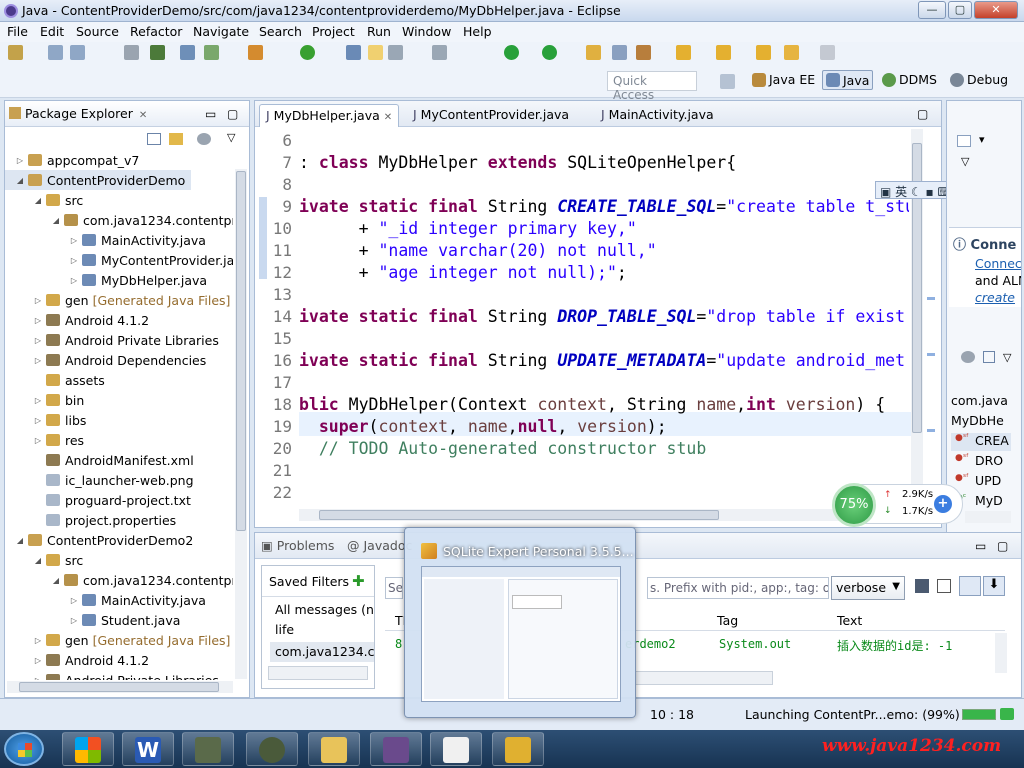 The image size is (1024, 768). What do you see at coordinates (477, 31) in the screenshot?
I see `menu-help: Help` at bounding box center [477, 31].